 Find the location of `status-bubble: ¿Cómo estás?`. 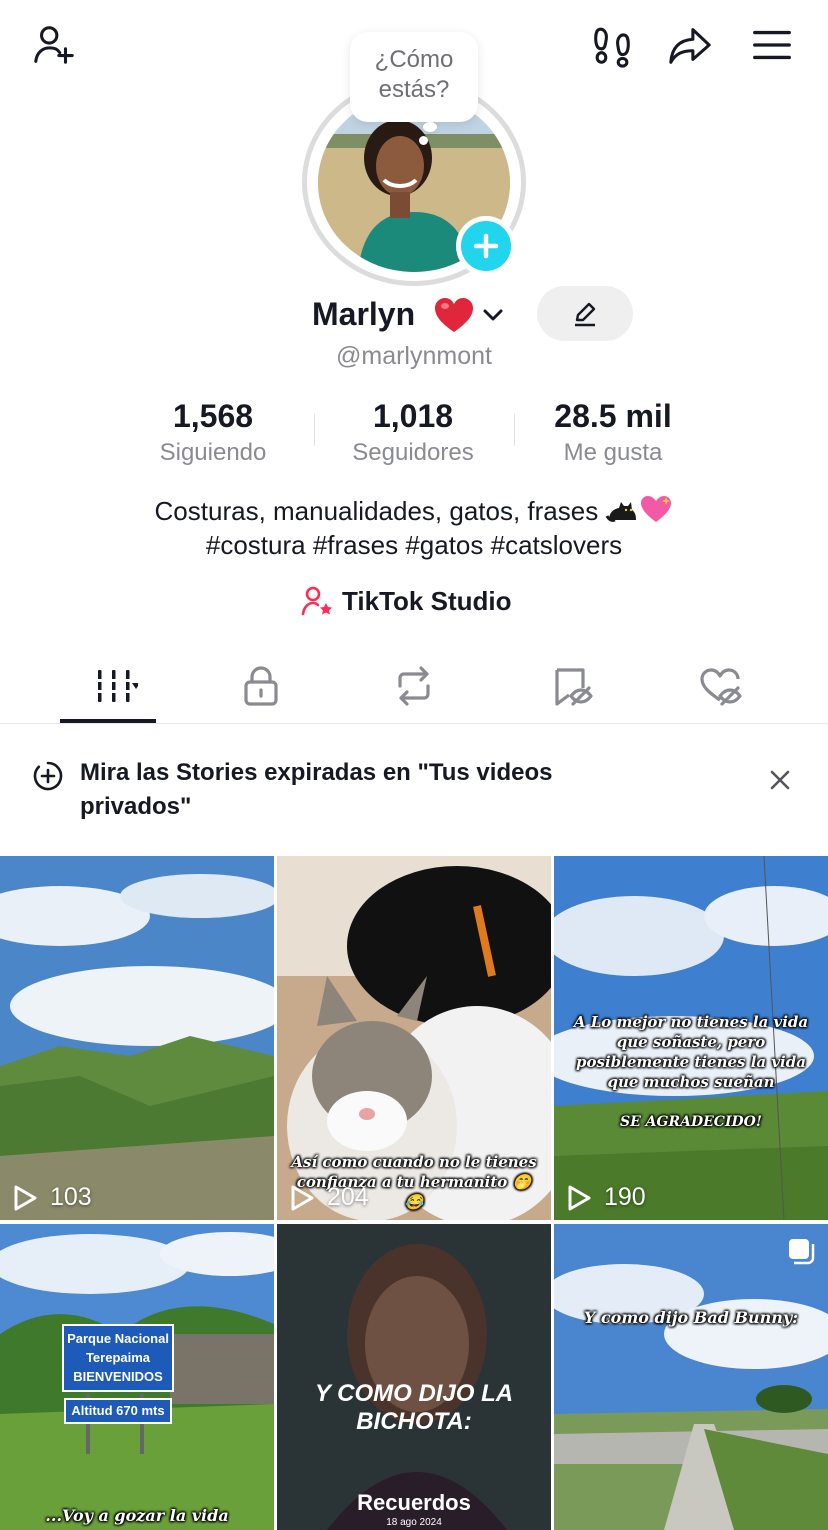

status-bubble: ¿Cómo estás? is located at coordinates (414, 77).